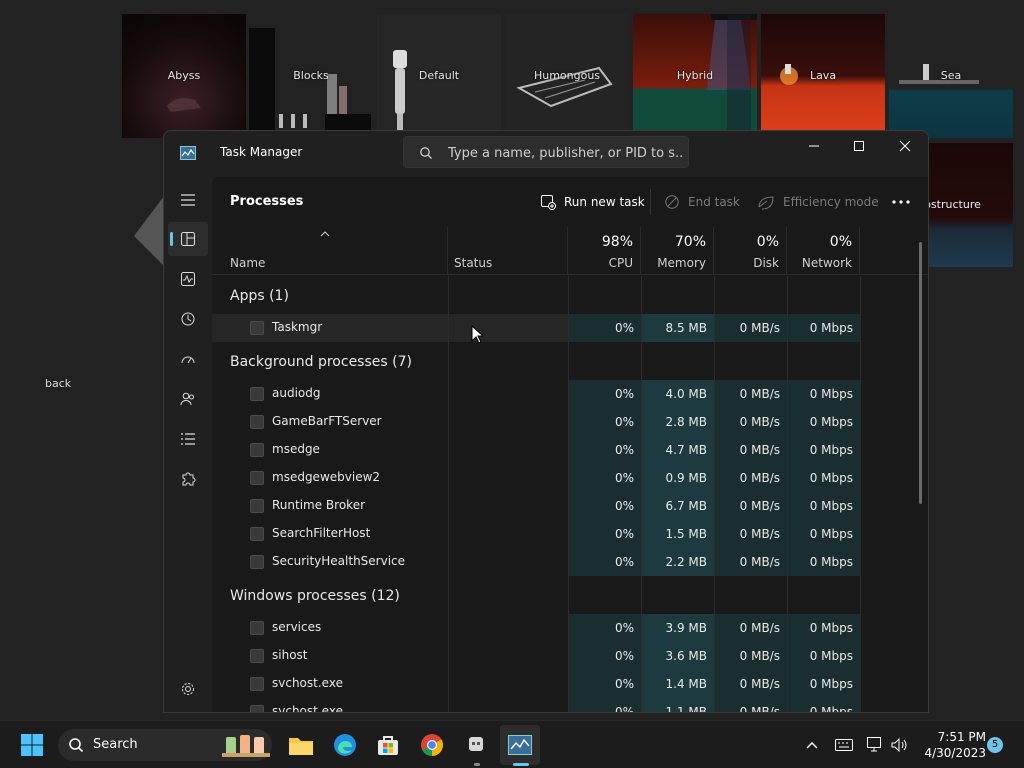 The image size is (1024, 768). What do you see at coordinates (508, 251) in the screenshot?
I see `column-header-status: Status` at bounding box center [508, 251].